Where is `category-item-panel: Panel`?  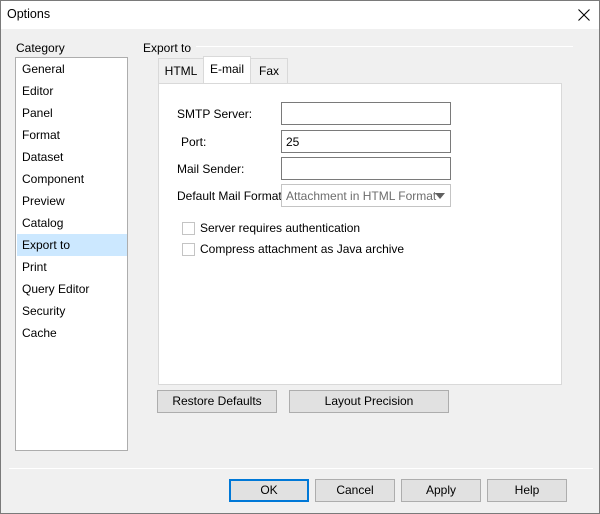
category-item-panel: Panel is located at coordinates (72, 113).